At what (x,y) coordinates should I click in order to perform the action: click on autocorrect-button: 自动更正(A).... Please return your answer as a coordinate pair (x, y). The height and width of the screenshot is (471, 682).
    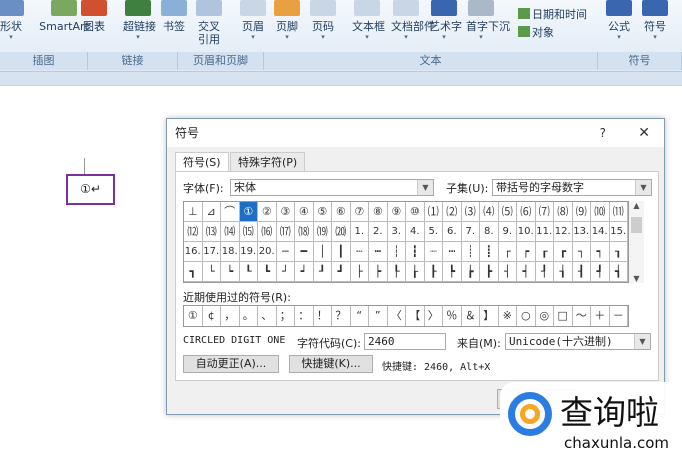
    Looking at the image, I should click on (231, 364).